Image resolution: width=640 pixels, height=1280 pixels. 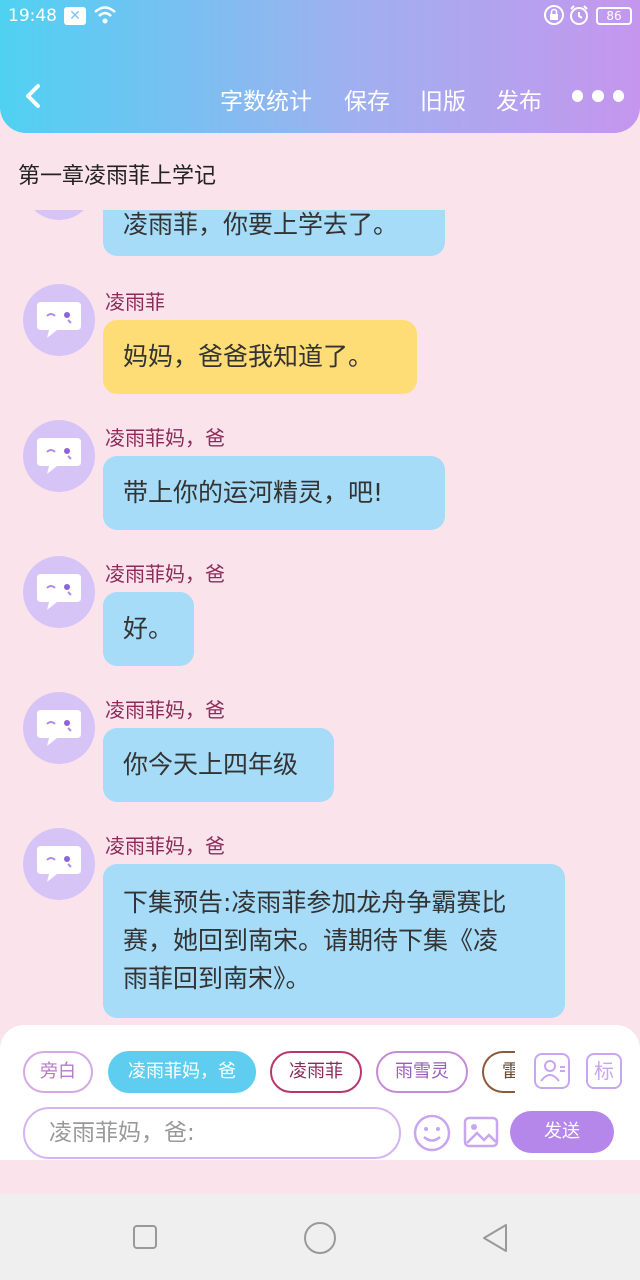 What do you see at coordinates (495, 1238) in the screenshot?
I see `back-triangle-icon` at bounding box center [495, 1238].